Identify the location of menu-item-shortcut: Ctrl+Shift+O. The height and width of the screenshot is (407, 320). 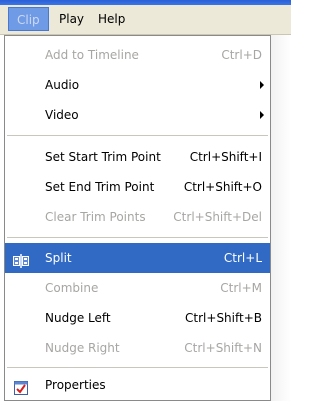
(222, 187).